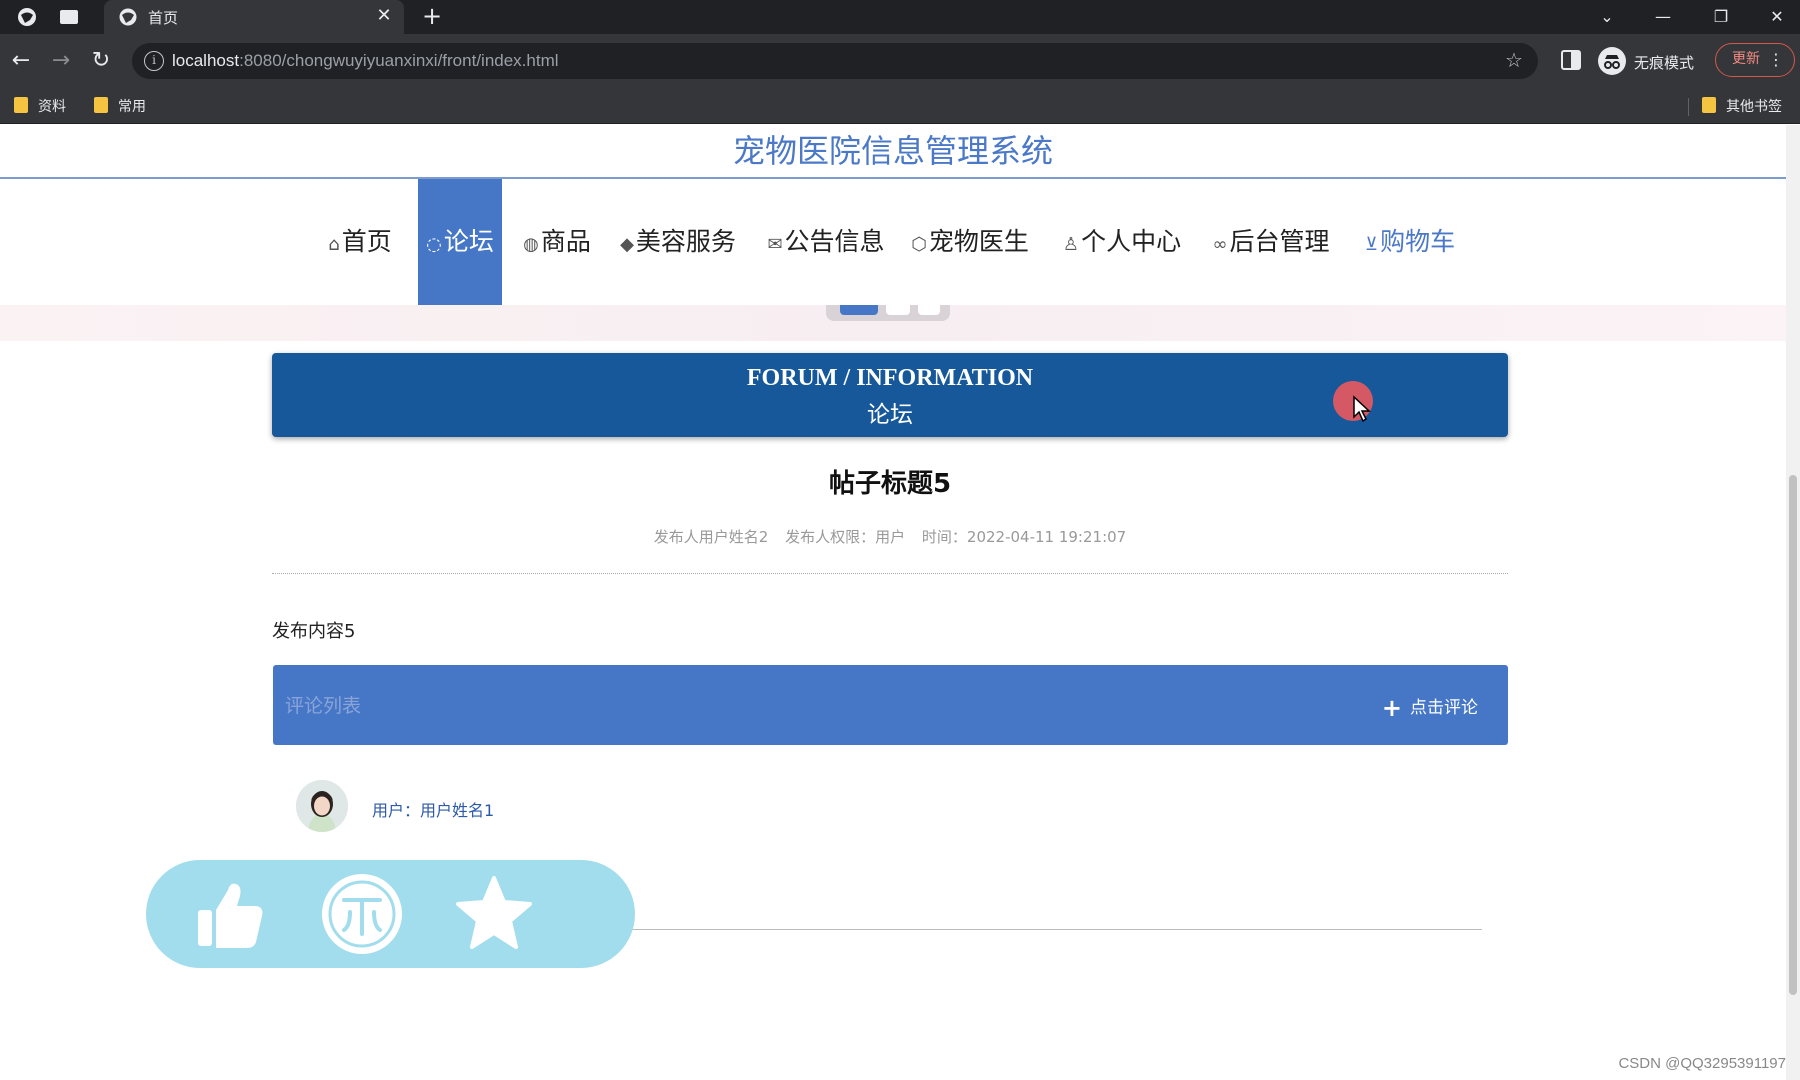  Describe the element at coordinates (845, 537) in the screenshot. I see `post-role: 发布人权限：用户` at that location.